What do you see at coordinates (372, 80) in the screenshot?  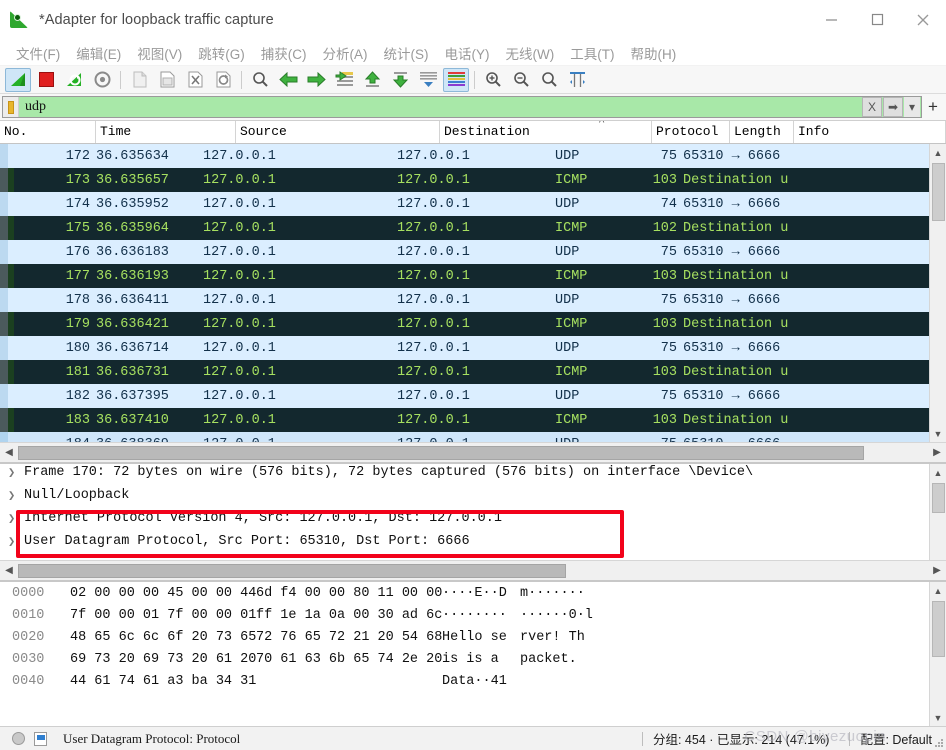 I see `go-to-first-icon` at bounding box center [372, 80].